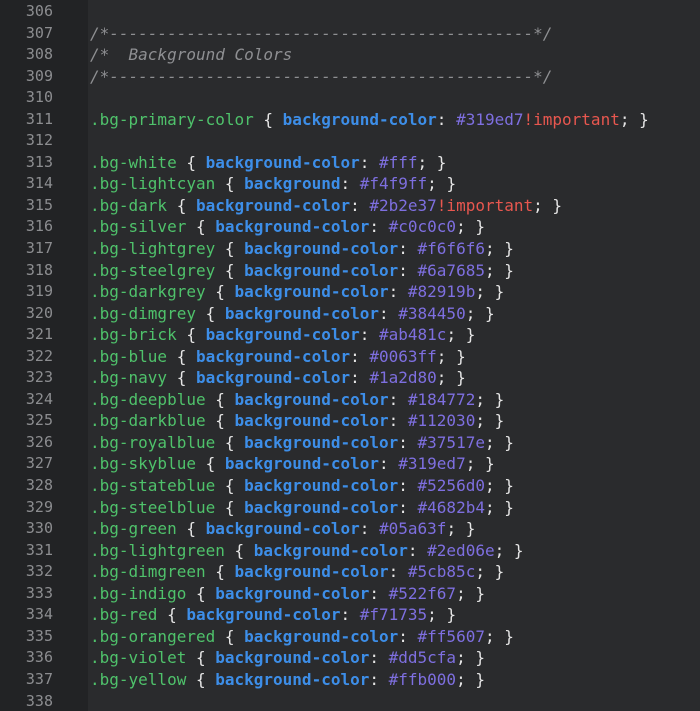 The image size is (700, 711). What do you see at coordinates (39, 204) in the screenshot?
I see `line-number: 315` at bounding box center [39, 204].